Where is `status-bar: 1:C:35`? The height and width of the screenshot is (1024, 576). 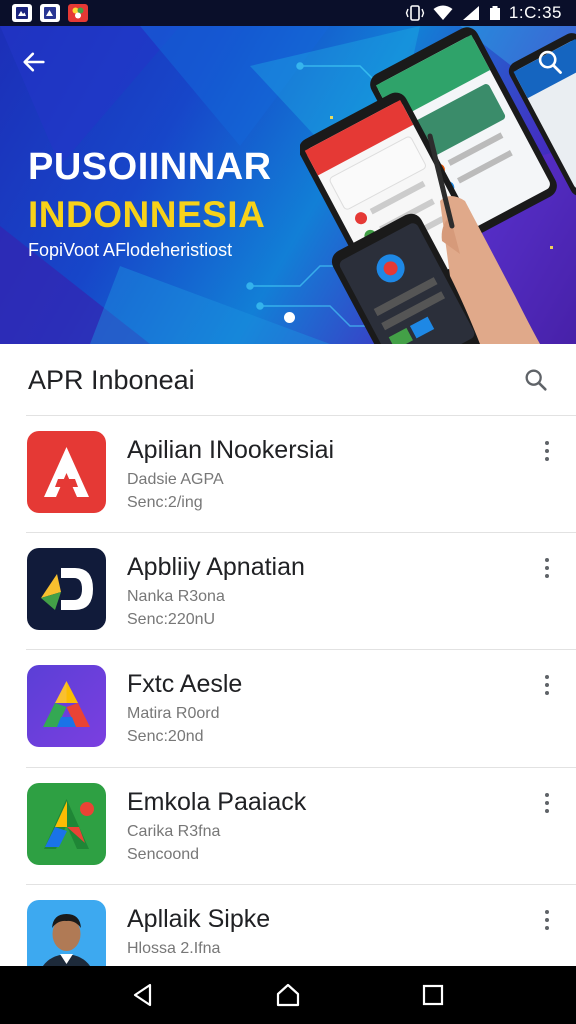
status-bar: 1:C:35 is located at coordinates (288, 13).